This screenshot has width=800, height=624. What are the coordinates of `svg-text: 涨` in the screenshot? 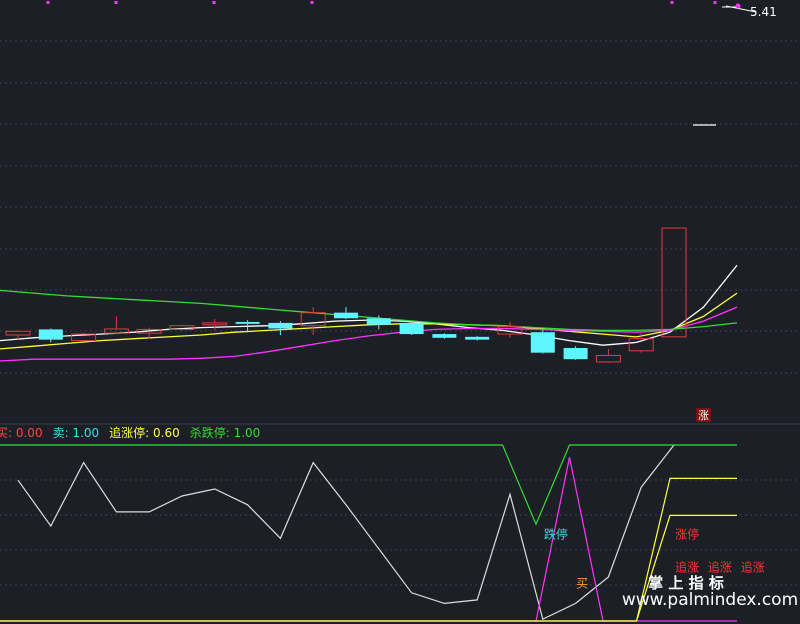 It's located at (703, 415).